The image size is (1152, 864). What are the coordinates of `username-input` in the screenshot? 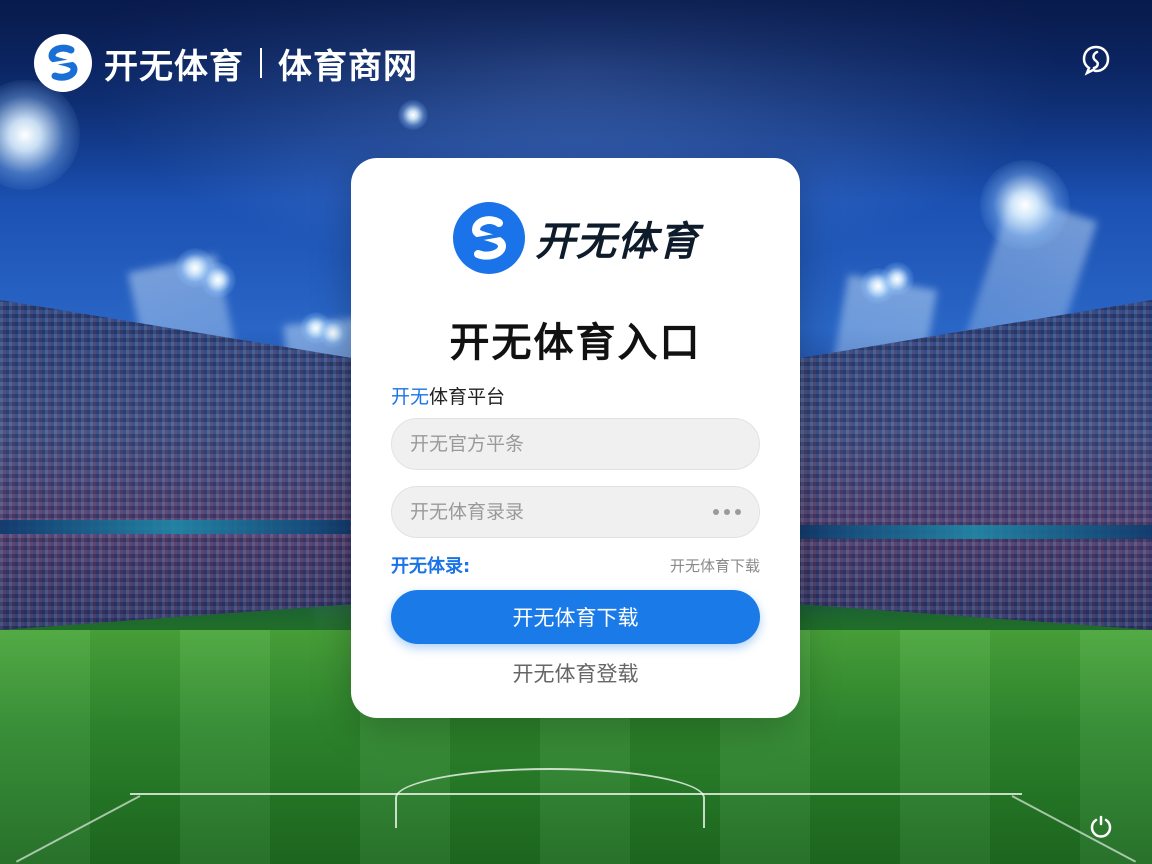 It's located at (575, 444).